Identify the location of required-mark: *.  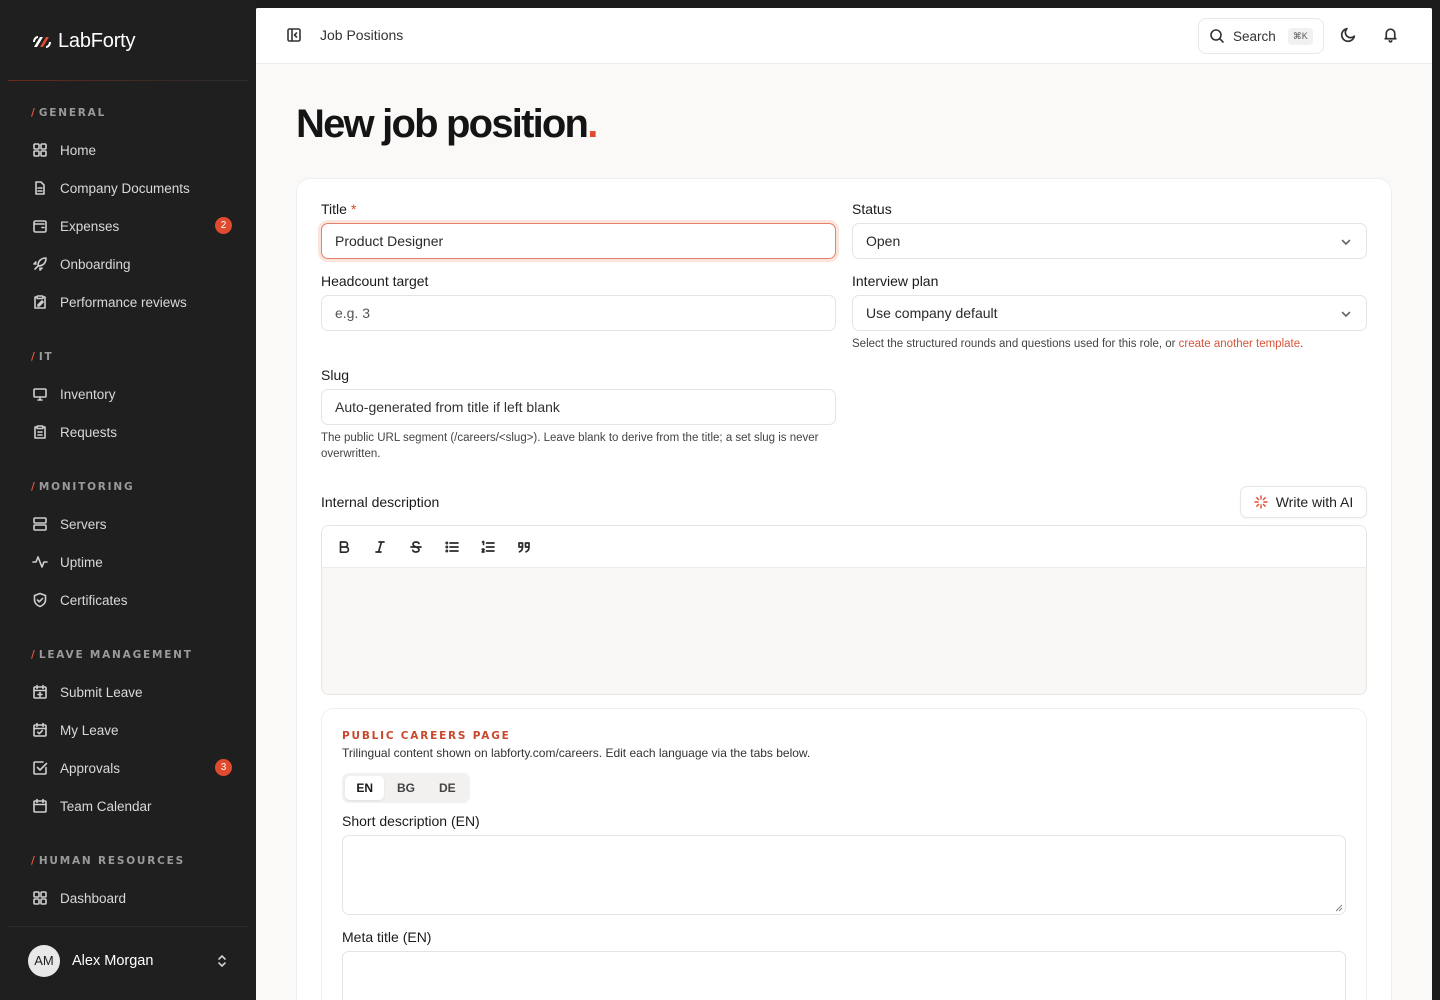
(353, 209).